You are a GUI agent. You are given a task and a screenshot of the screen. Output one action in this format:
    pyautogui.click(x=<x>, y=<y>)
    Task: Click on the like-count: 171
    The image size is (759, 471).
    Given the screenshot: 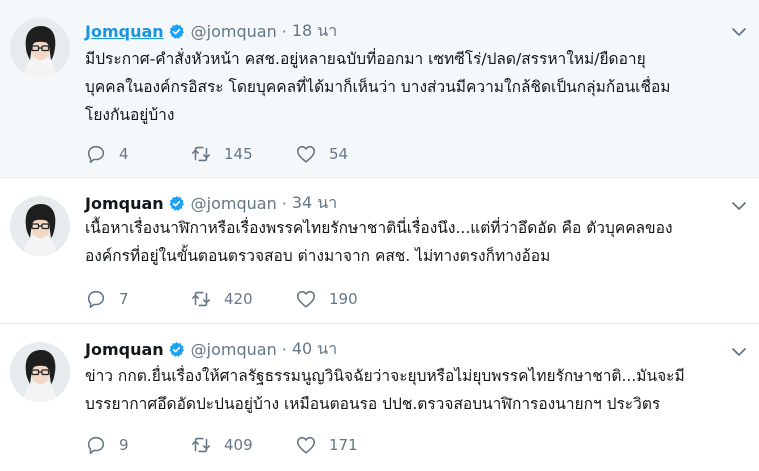 What is the action you would take?
    pyautogui.click(x=343, y=445)
    